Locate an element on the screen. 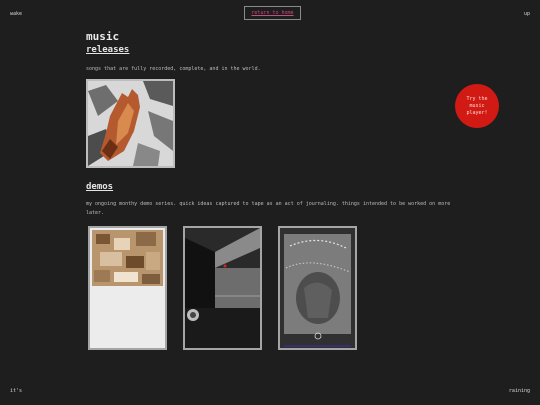 This screenshot has width=540, height=405. release-artwork-image is located at coordinates (130, 123).